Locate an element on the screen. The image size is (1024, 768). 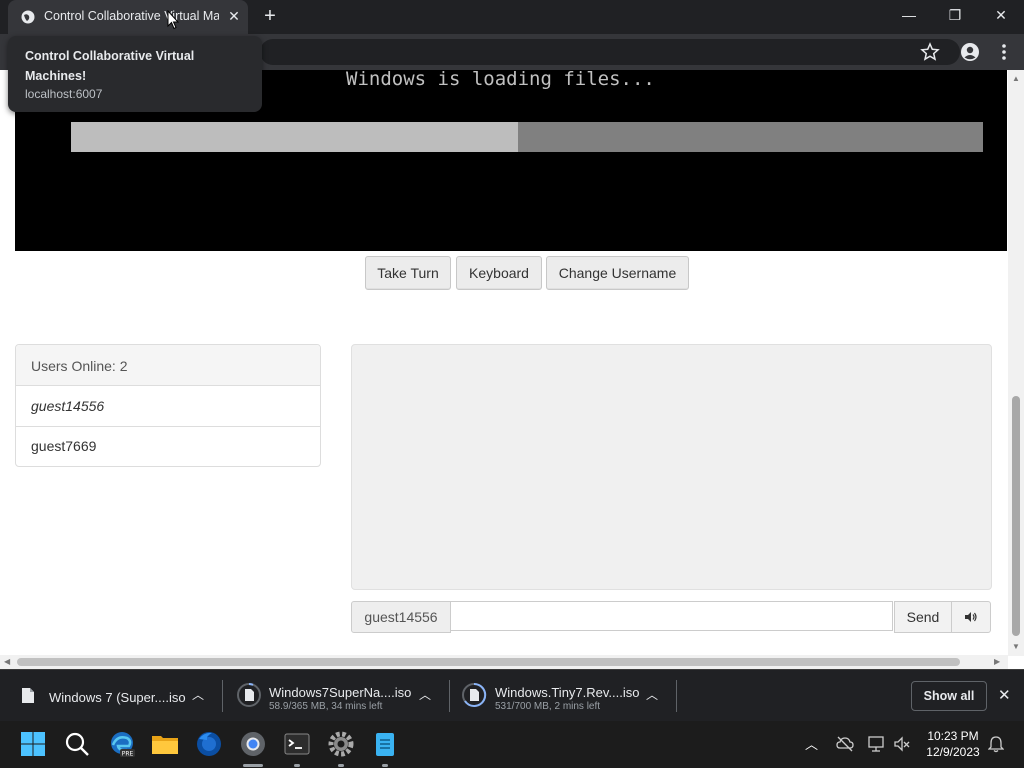
address-bar is located at coordinates (610, 52).